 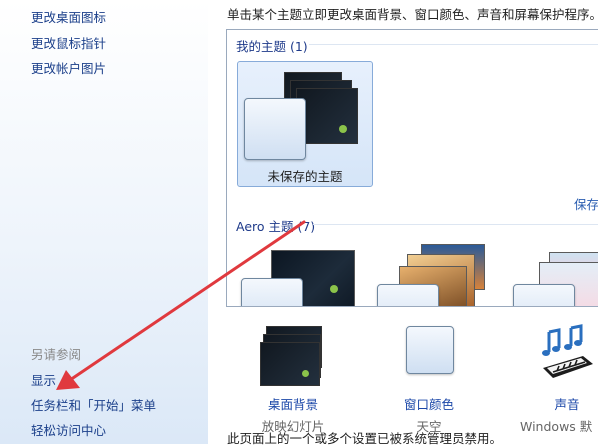 I want to click on window-color-label: 窗口颜色, so click(x=428, y=404).